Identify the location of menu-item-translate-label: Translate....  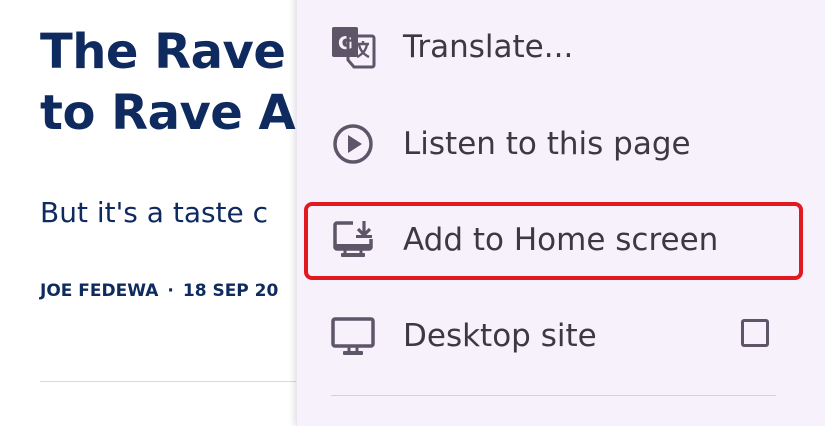
(488, 47).